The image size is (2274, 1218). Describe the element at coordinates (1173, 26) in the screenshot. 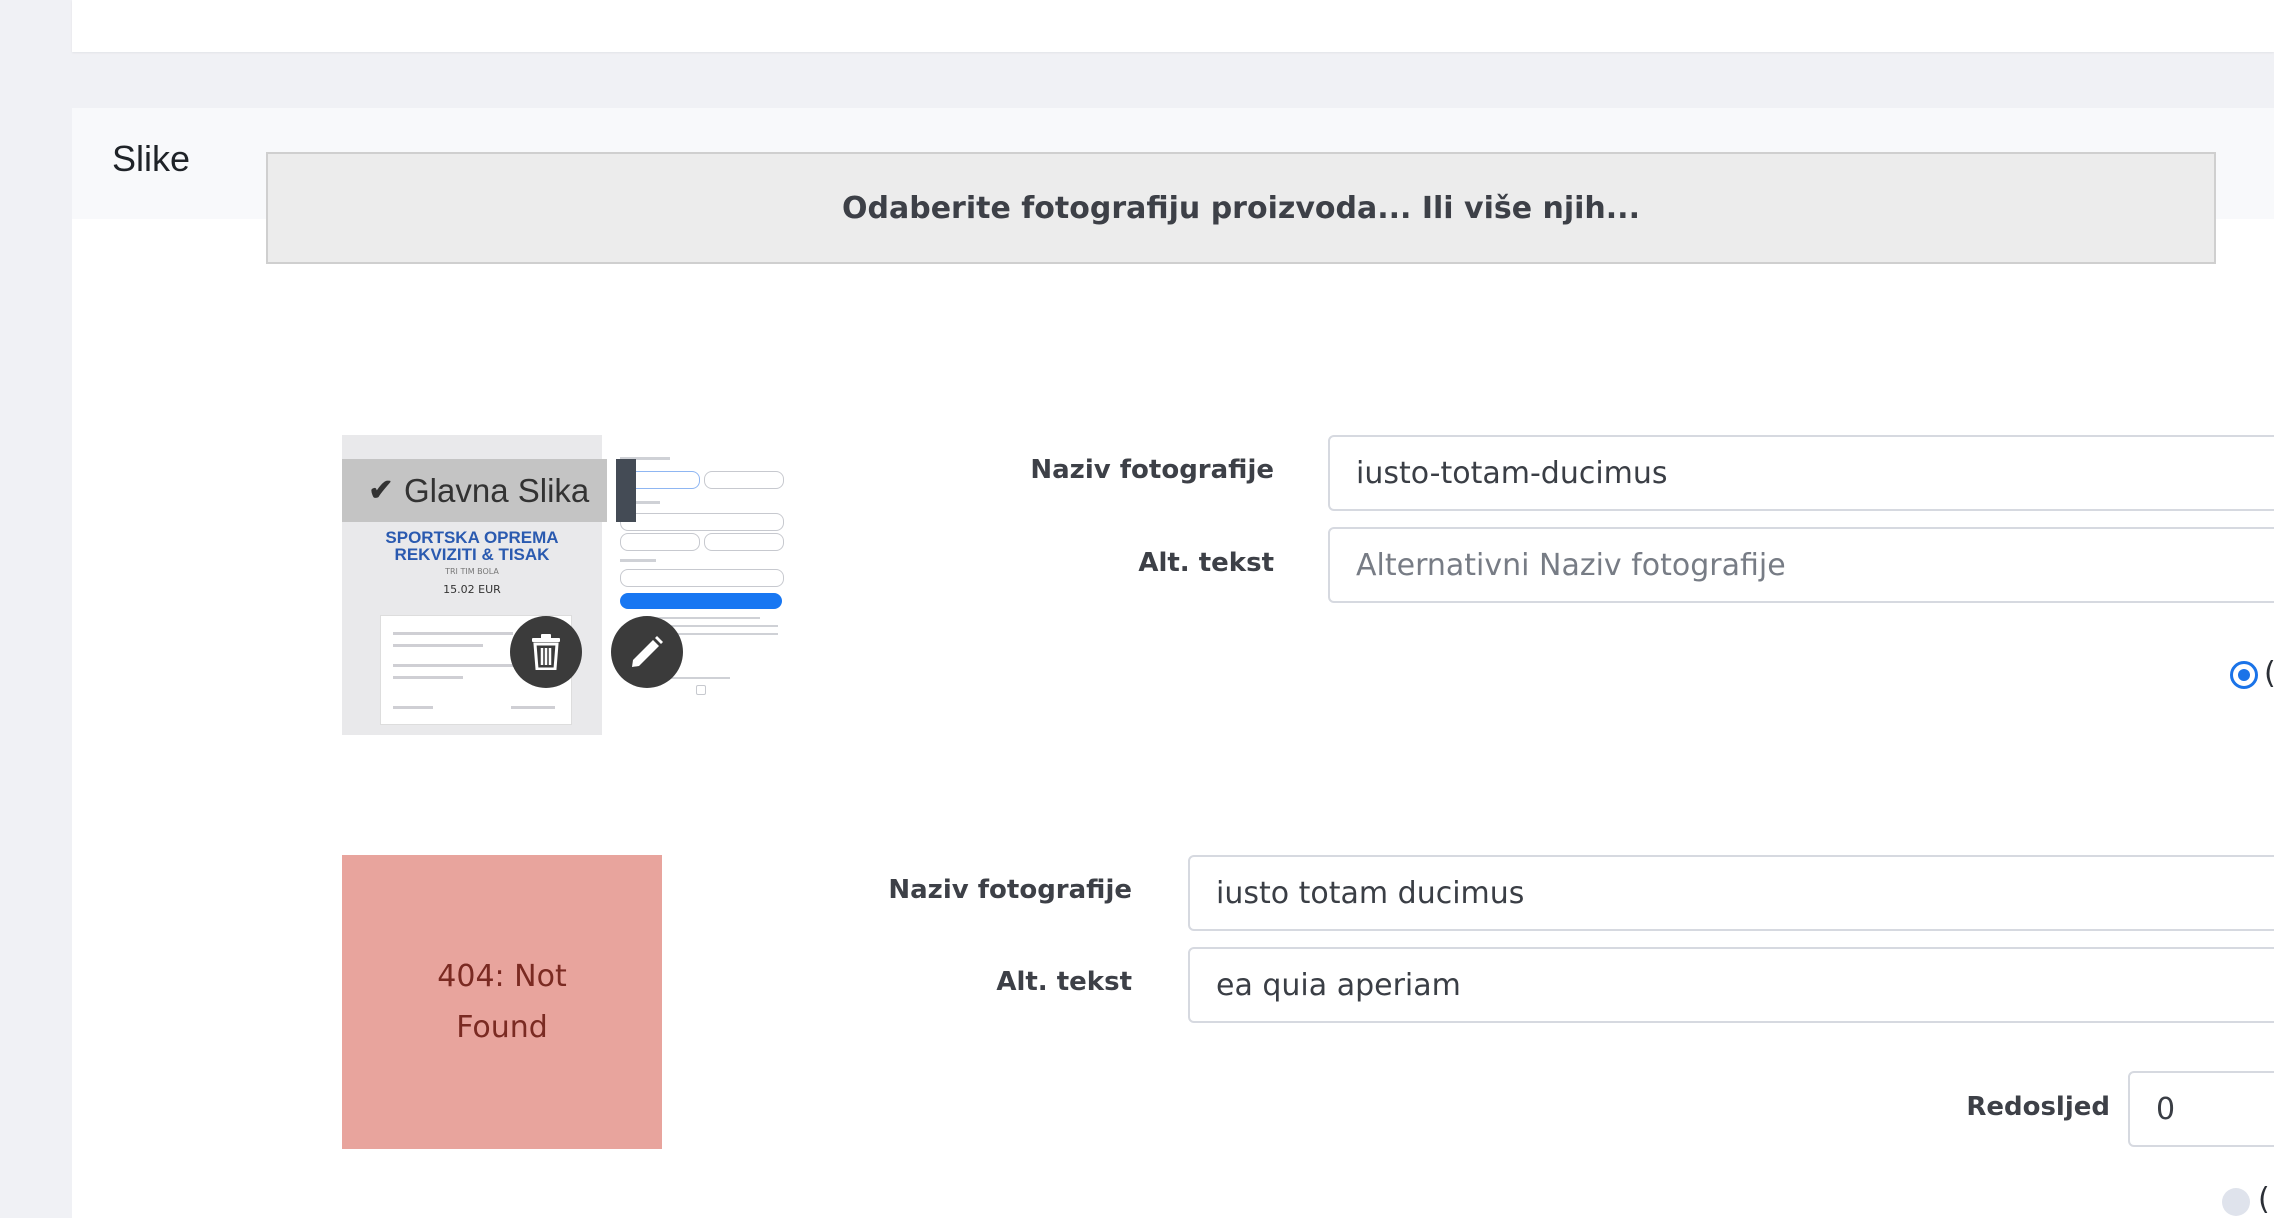

I see `previous-card` at that location.